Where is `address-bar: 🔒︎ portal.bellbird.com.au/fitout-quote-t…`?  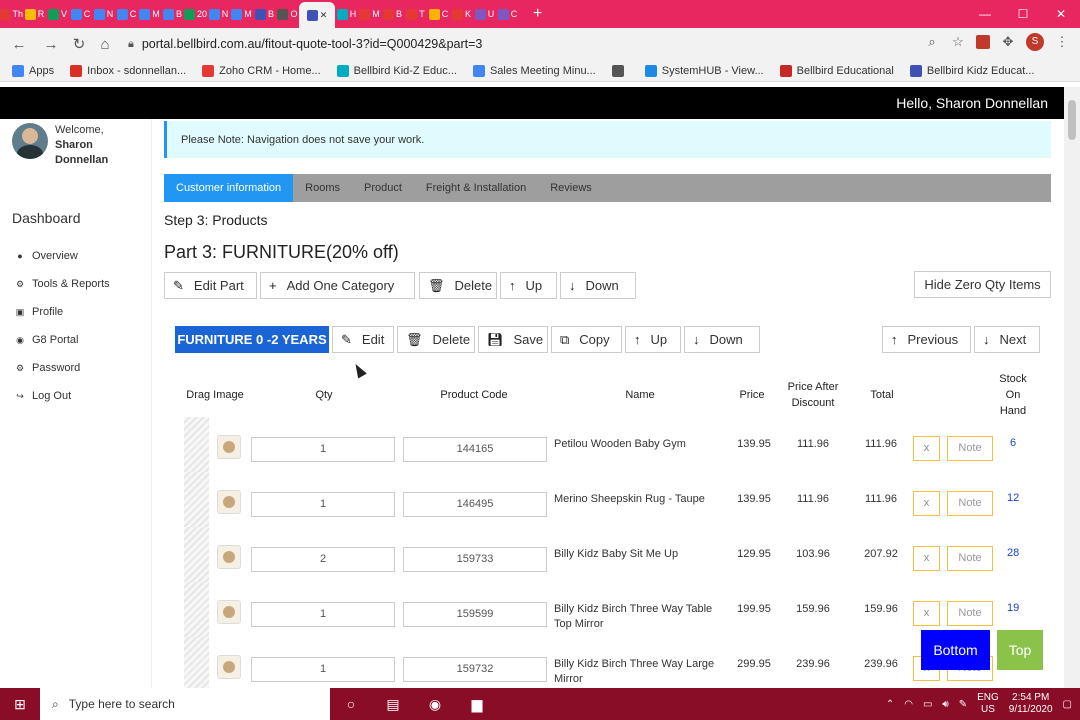 address-bar: 🔒︎ portal.bellbird.com.au/fitout-quote-t… is located at coordinates (541, 44).